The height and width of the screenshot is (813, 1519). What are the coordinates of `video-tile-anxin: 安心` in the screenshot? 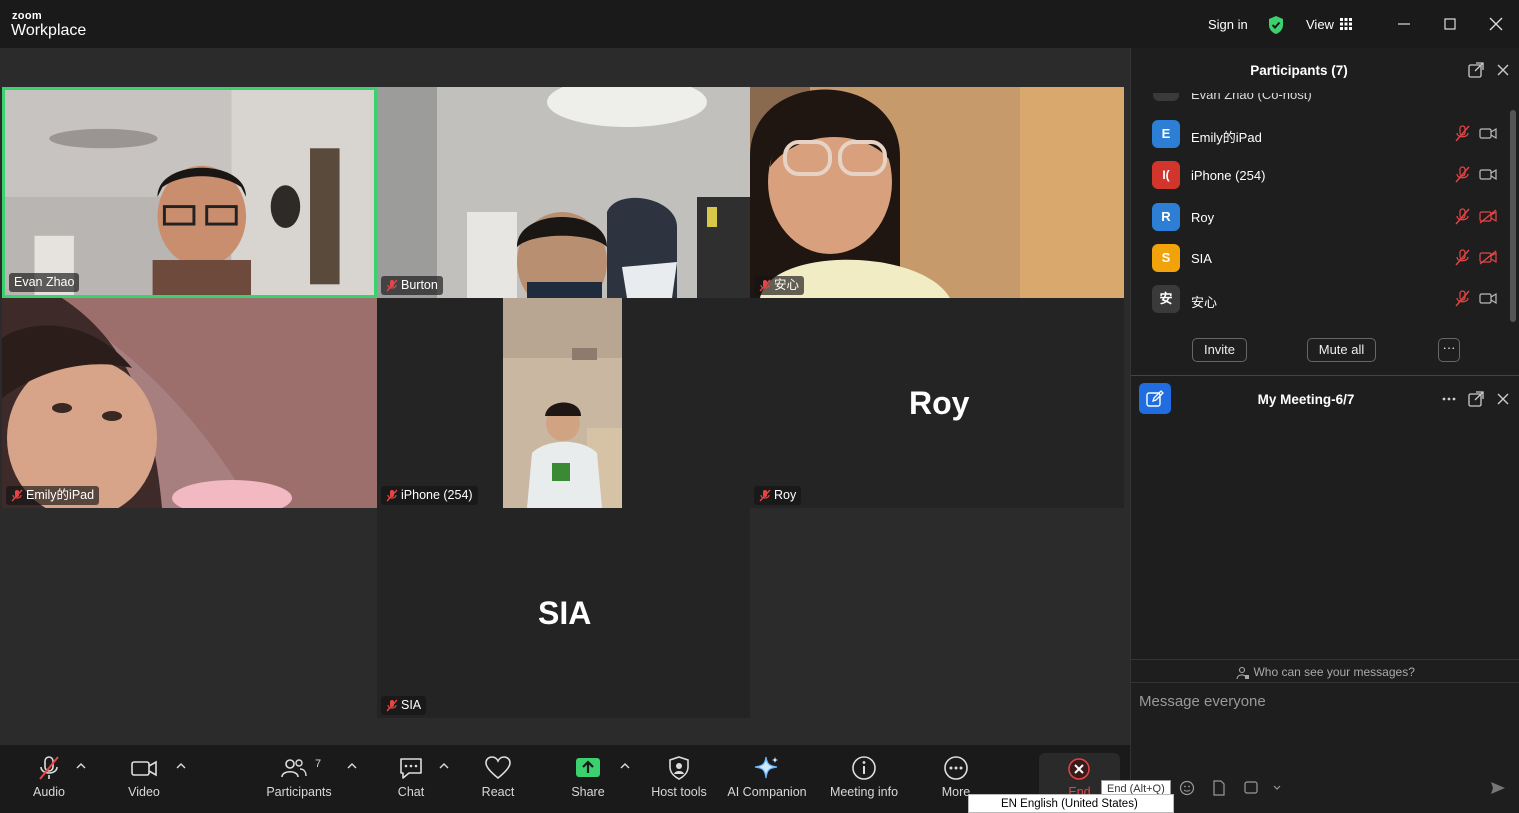 It's located at (937, 192).